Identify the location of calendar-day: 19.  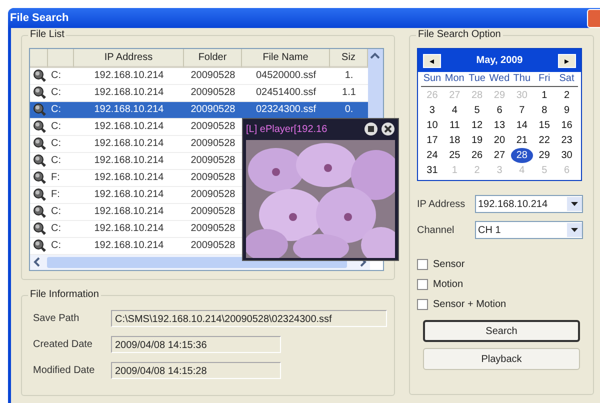
(477, 140).